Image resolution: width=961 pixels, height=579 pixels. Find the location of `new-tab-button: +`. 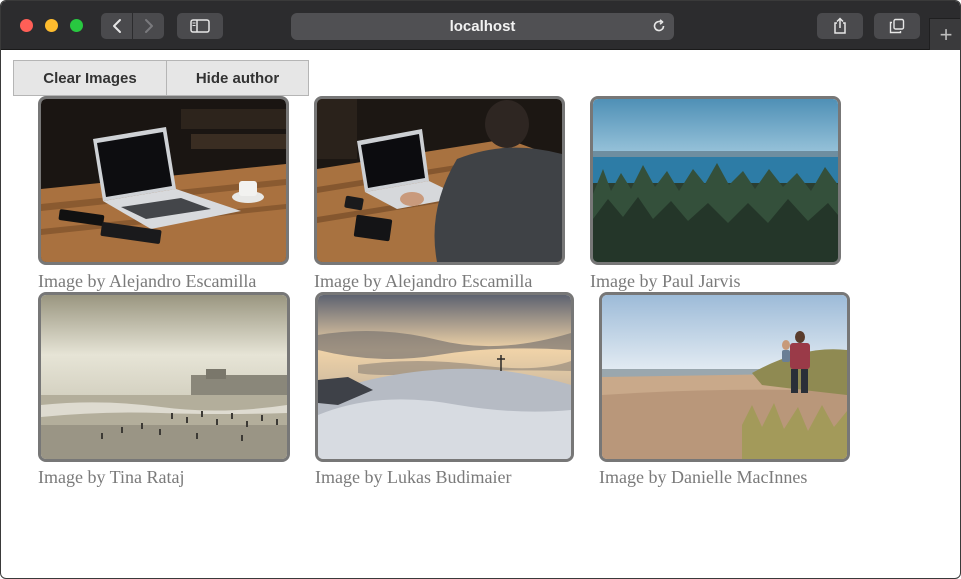

new-tab-button: + is located at coordinates (944, 34).